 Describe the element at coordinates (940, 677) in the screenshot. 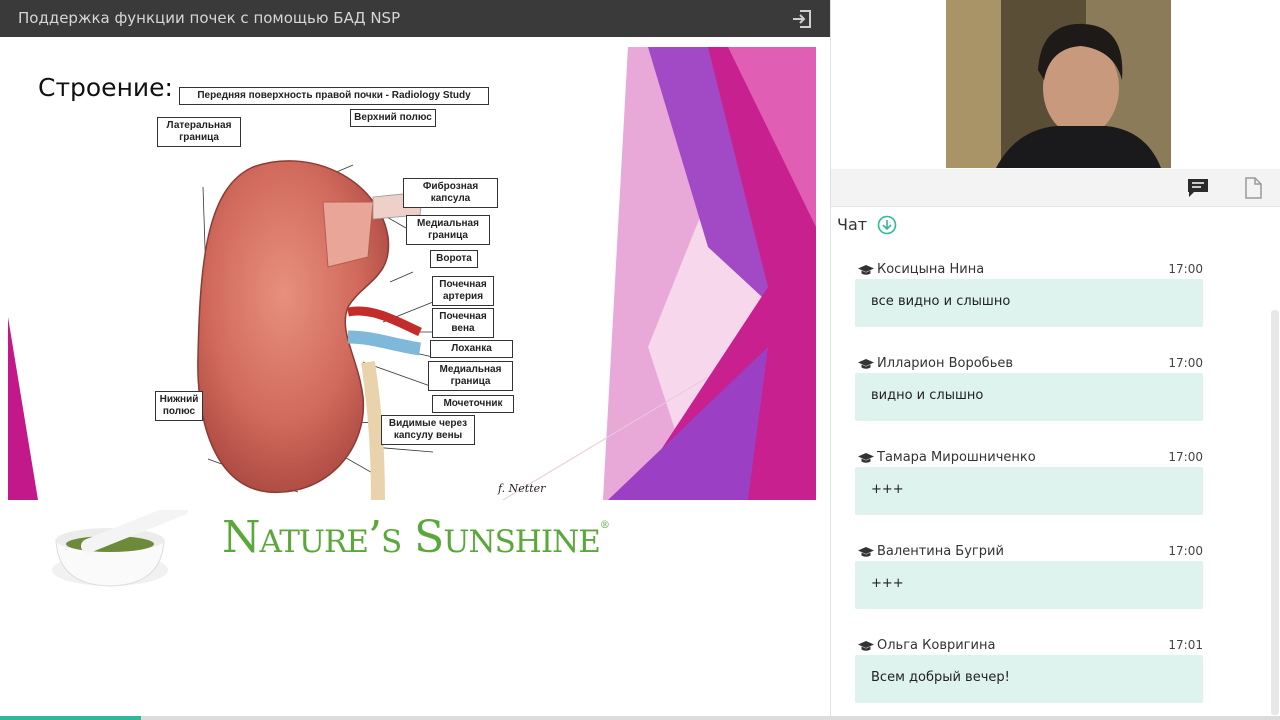

I see `message-text: Всем добрый вечер!` at that location.